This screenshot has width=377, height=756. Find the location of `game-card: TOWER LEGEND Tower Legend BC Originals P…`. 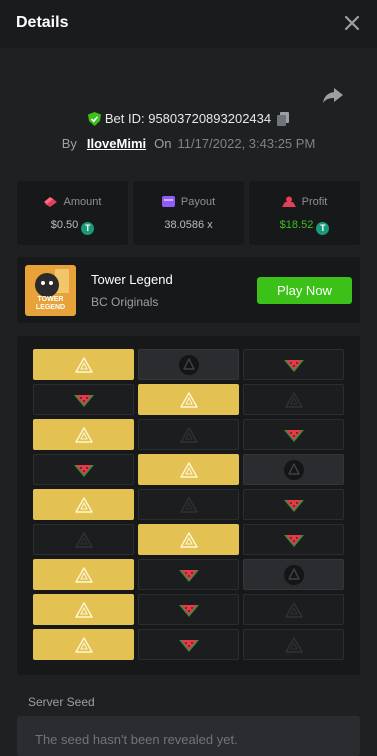

game-card: TOWER LEGEND Tower Legend BC Originals P… is located at coordinates (188, 290).